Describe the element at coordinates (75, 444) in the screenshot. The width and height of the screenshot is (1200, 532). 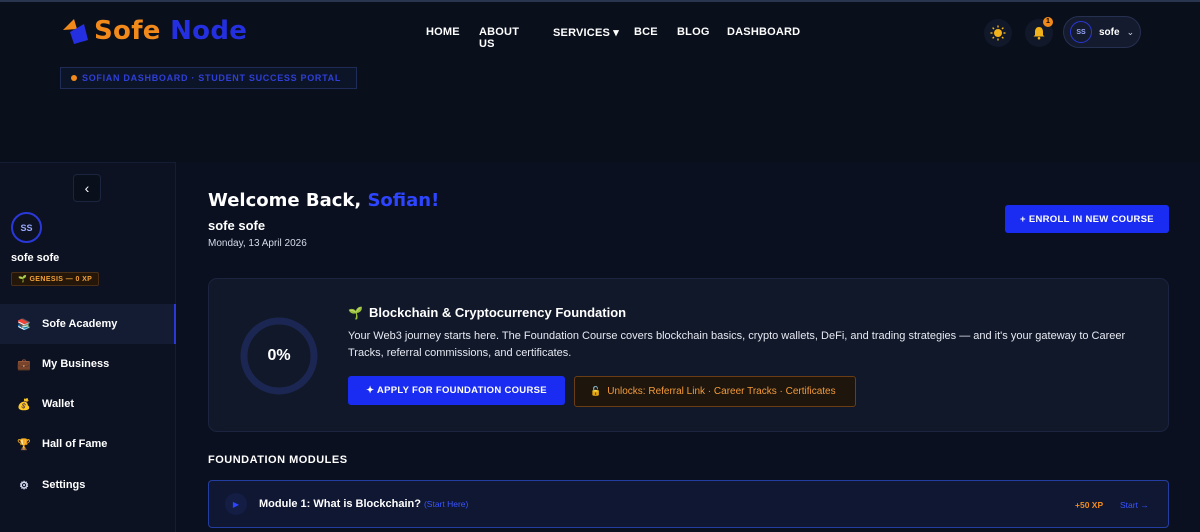
I see `sidebar-item-label: Hall of Fame` at that location.